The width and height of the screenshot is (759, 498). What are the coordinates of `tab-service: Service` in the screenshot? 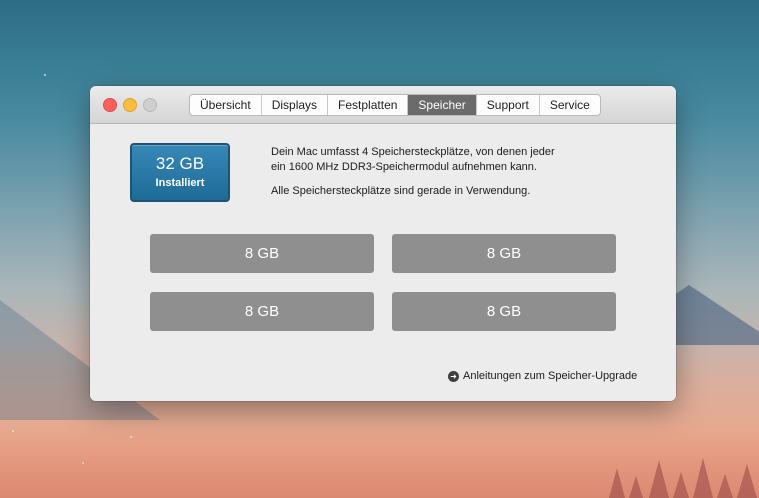 It's located at (570, 105).